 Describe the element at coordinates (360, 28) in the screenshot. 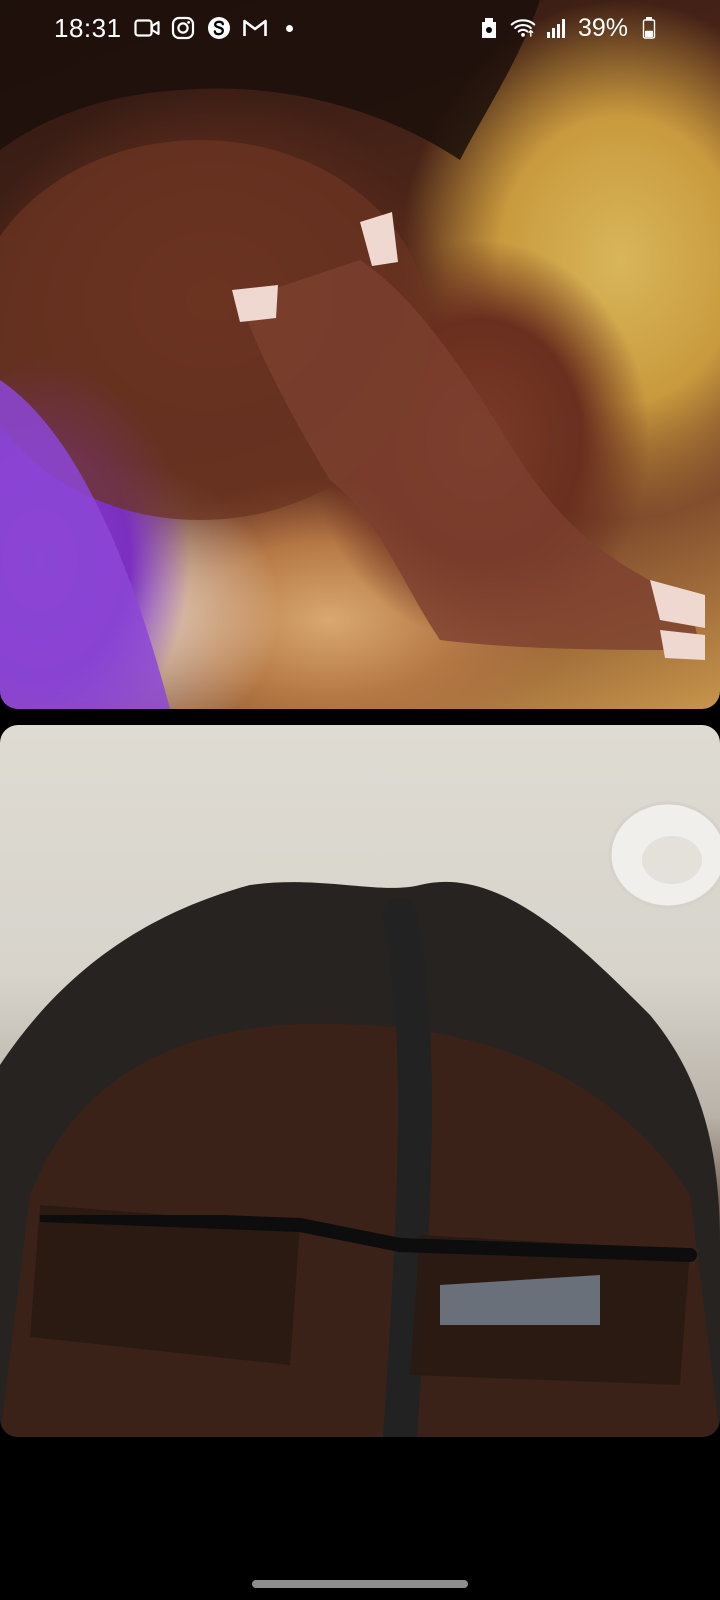

I see `status-bar: 18:31 39%` at that location.